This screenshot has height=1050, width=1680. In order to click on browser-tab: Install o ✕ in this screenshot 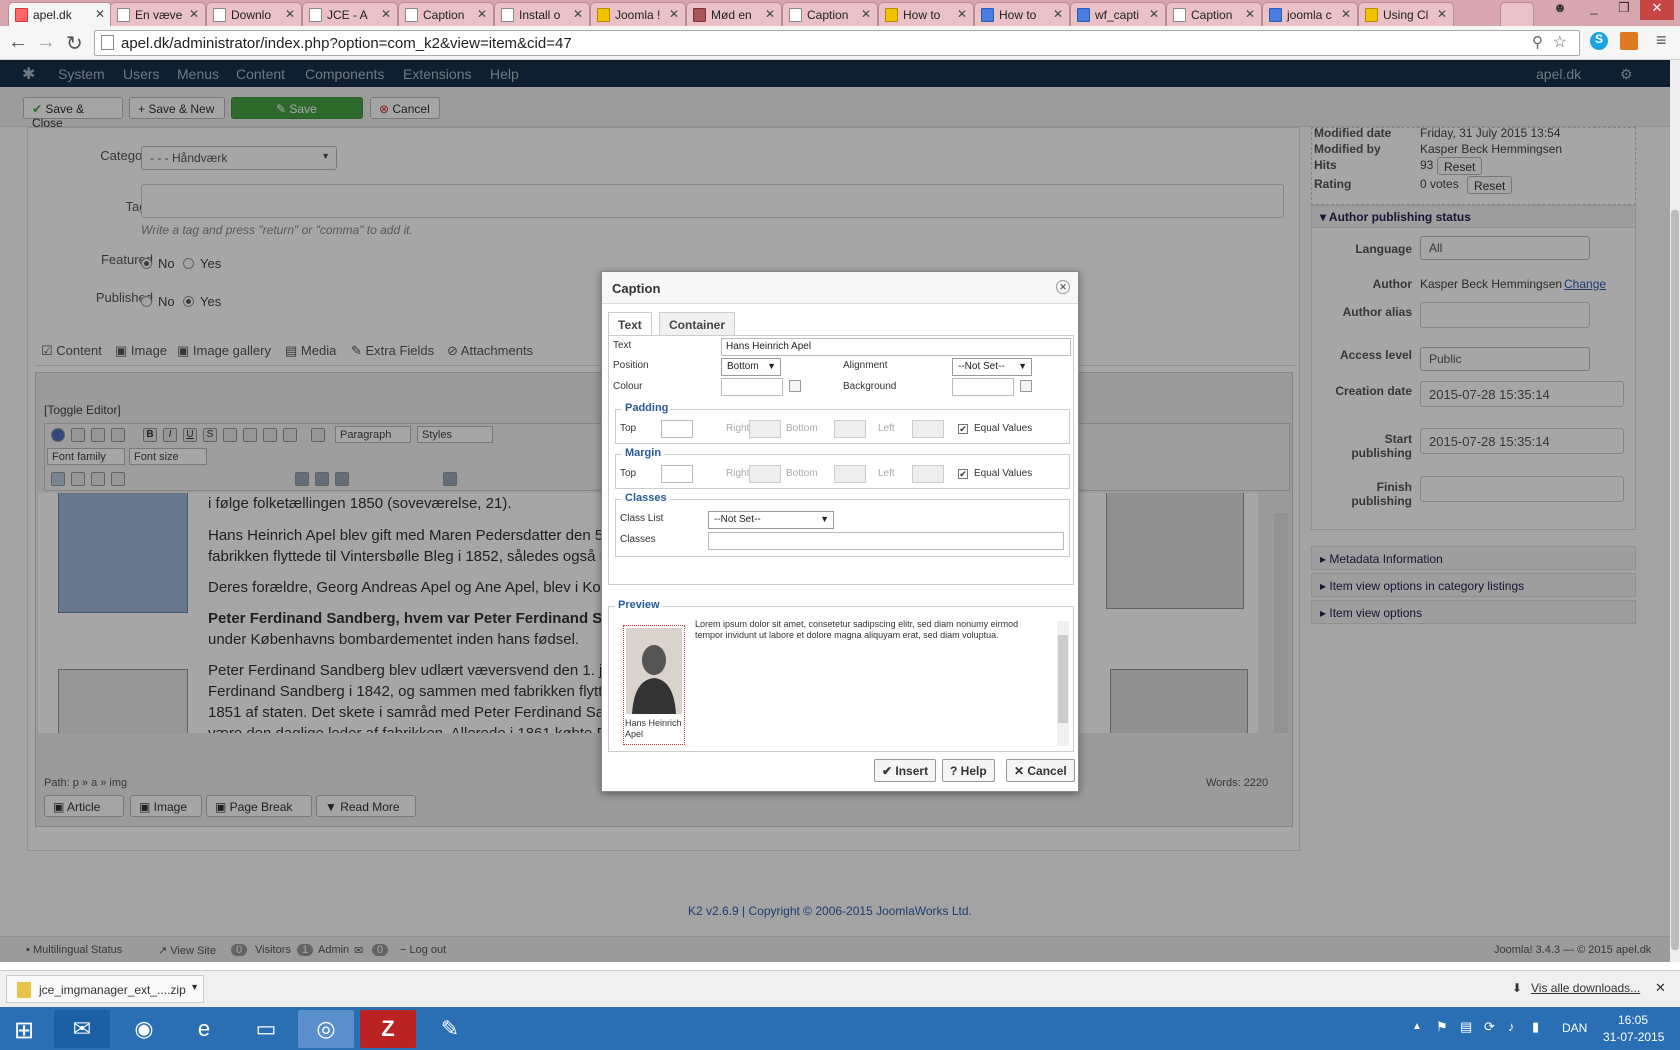, I will do `click(542, 14)`.